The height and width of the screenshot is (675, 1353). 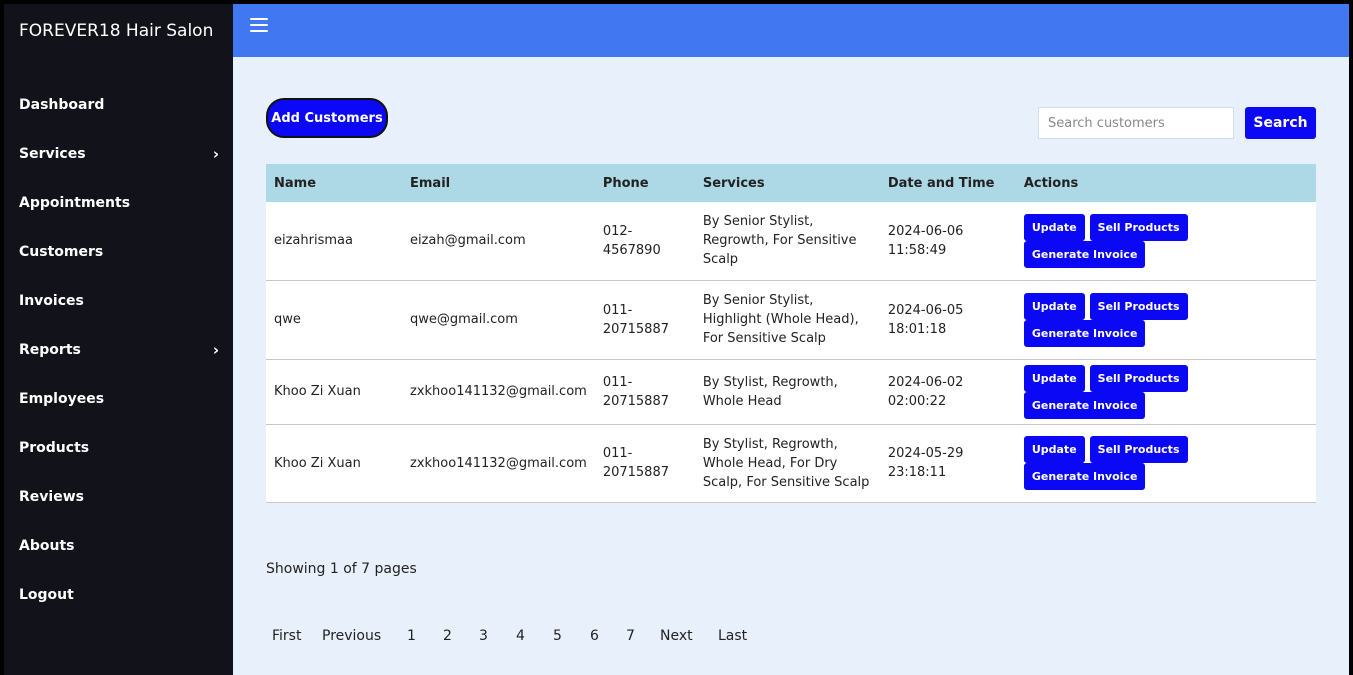 What do you see at coordinates (608, 636) in the screenshot?
I see `page-link: 6` at bounding box center [608, 636].